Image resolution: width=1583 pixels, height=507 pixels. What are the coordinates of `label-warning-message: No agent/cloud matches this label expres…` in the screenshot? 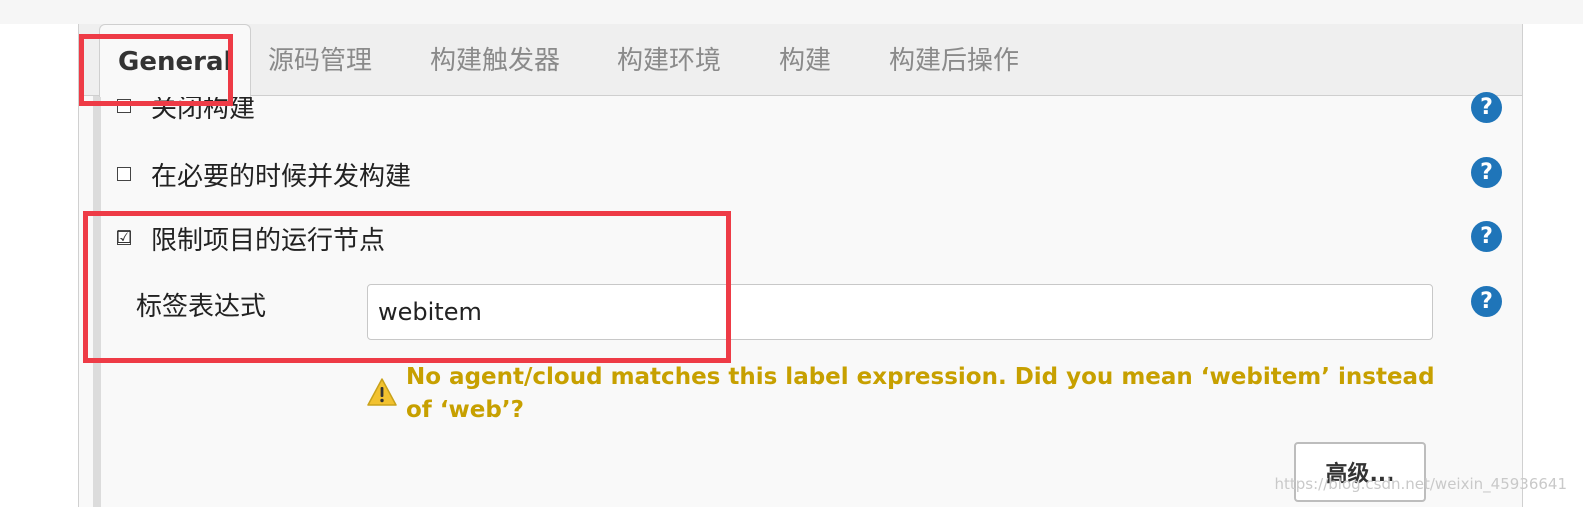 It's located at (920, 393).